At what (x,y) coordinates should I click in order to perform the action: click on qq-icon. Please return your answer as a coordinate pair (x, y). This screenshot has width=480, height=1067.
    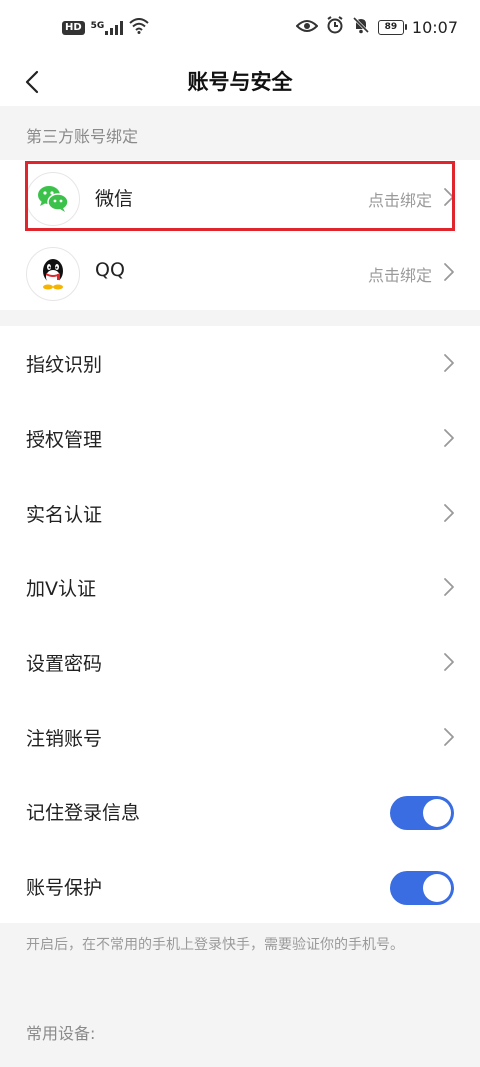
    Looking at the image, I should click on (53, 274).